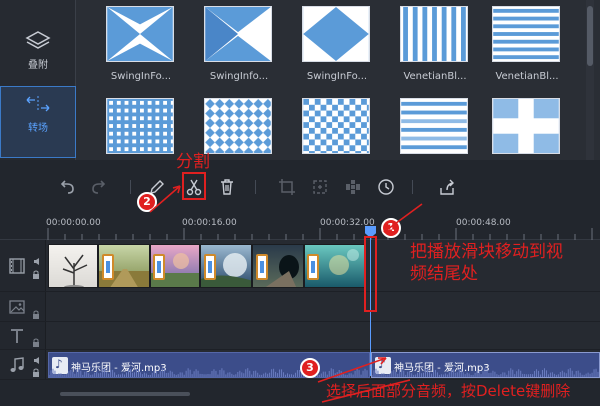 The image size is (600, 406). Describe the element at coordinates (73, 223) in the screenshot. I see `ruler-tick-label: 00:00:00.00` at that location.